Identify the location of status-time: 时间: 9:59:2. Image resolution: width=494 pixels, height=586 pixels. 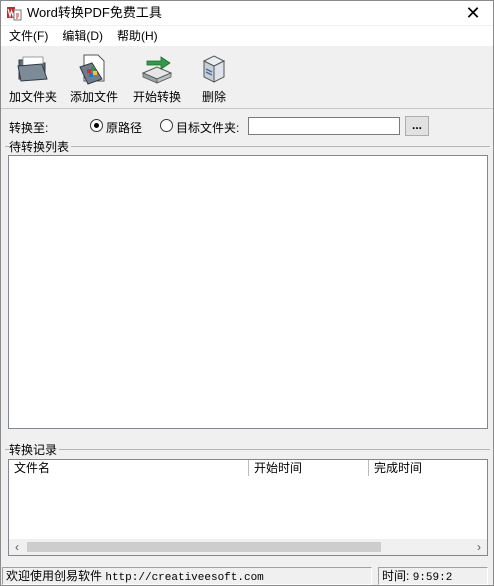
(433, 576).